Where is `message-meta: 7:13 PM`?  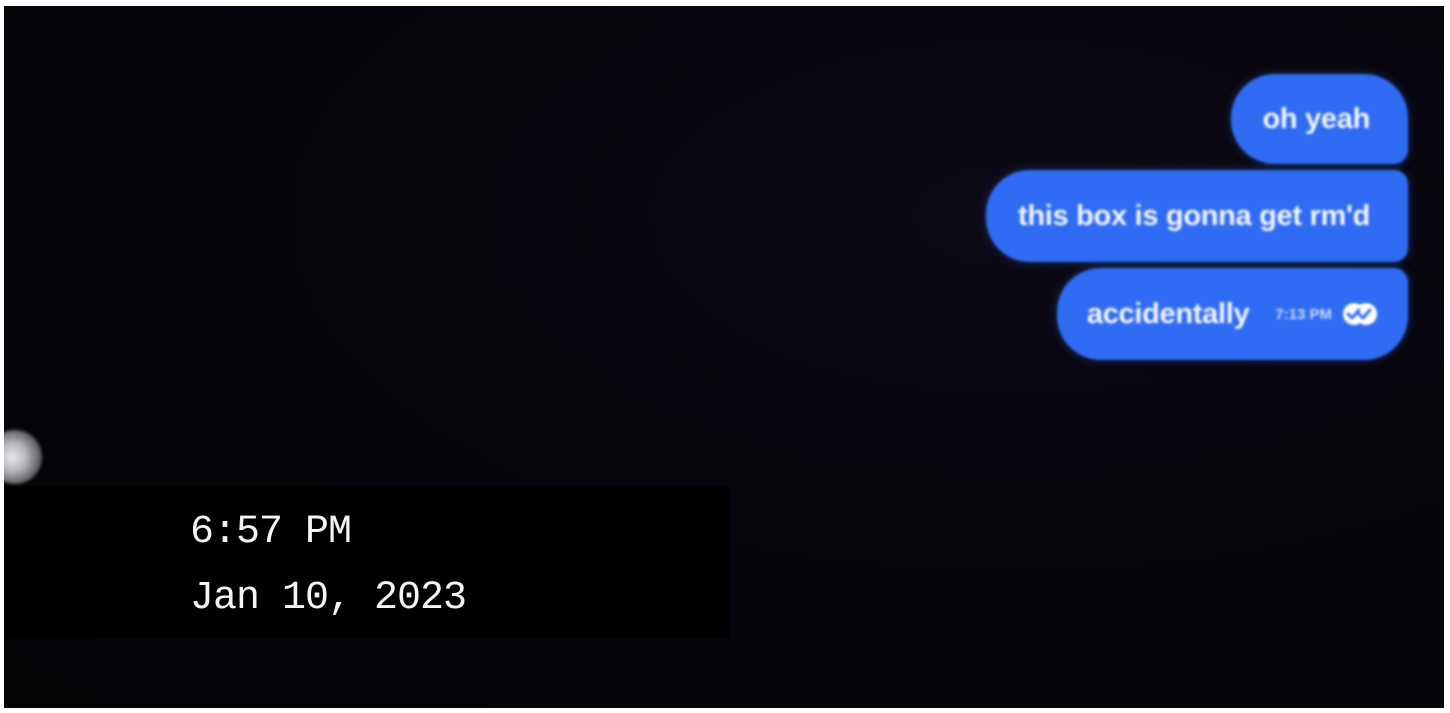
message-meta: 7:13 PM is located at coordinates (1326, 314).